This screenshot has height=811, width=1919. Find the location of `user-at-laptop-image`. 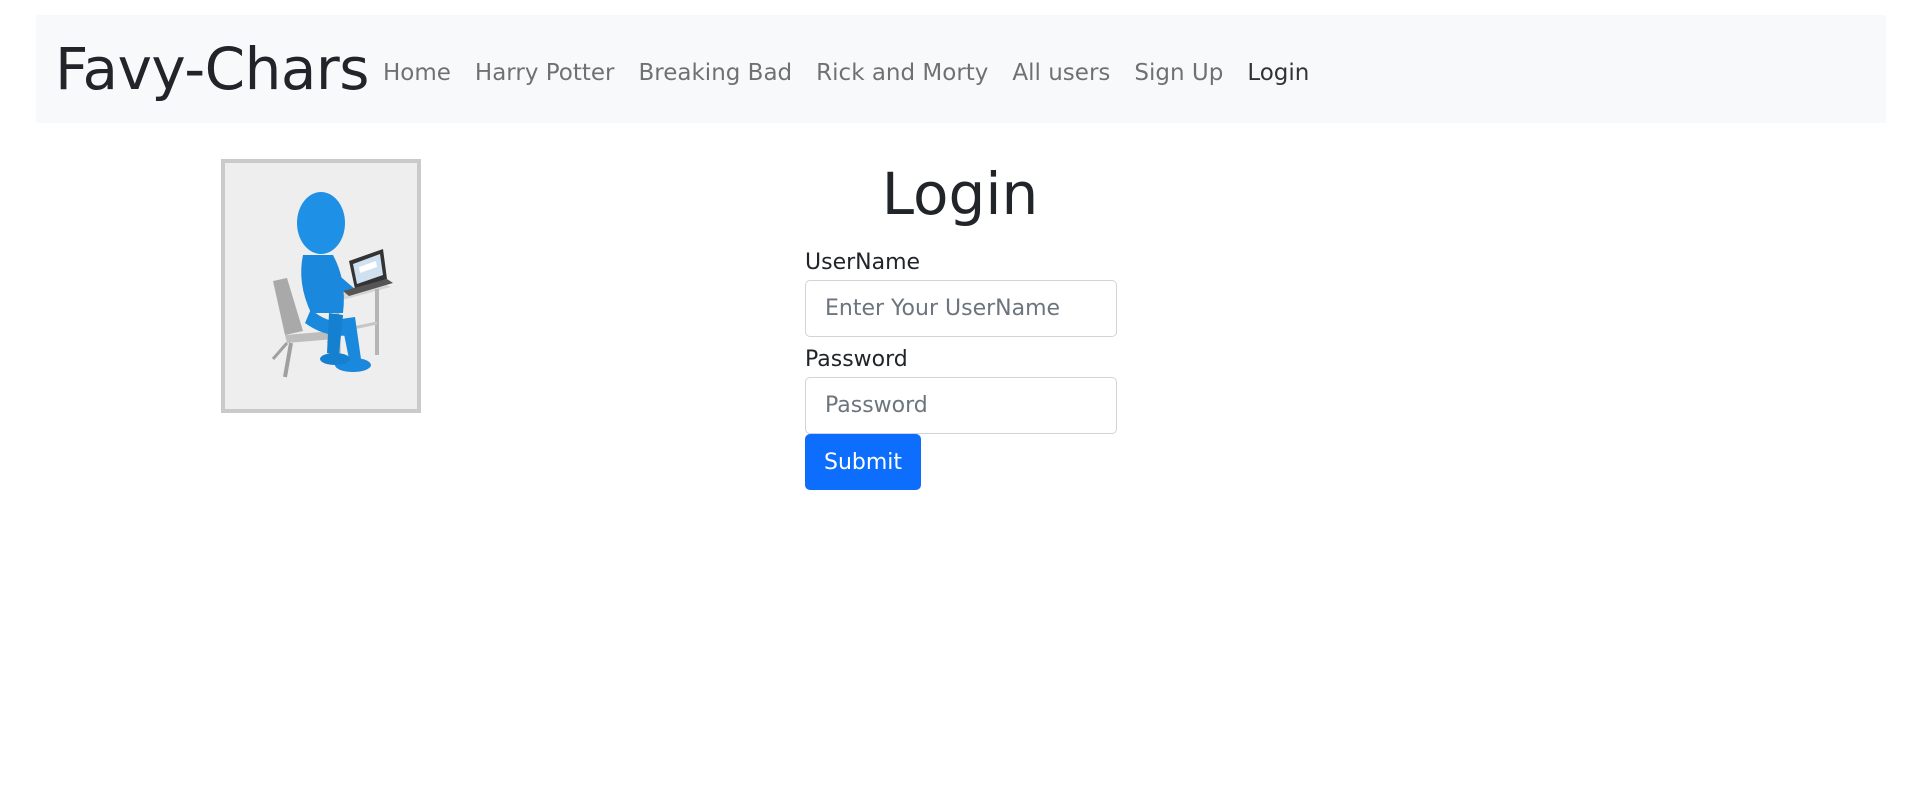

user-at-laptop-image is located at coordinates (321, 286).